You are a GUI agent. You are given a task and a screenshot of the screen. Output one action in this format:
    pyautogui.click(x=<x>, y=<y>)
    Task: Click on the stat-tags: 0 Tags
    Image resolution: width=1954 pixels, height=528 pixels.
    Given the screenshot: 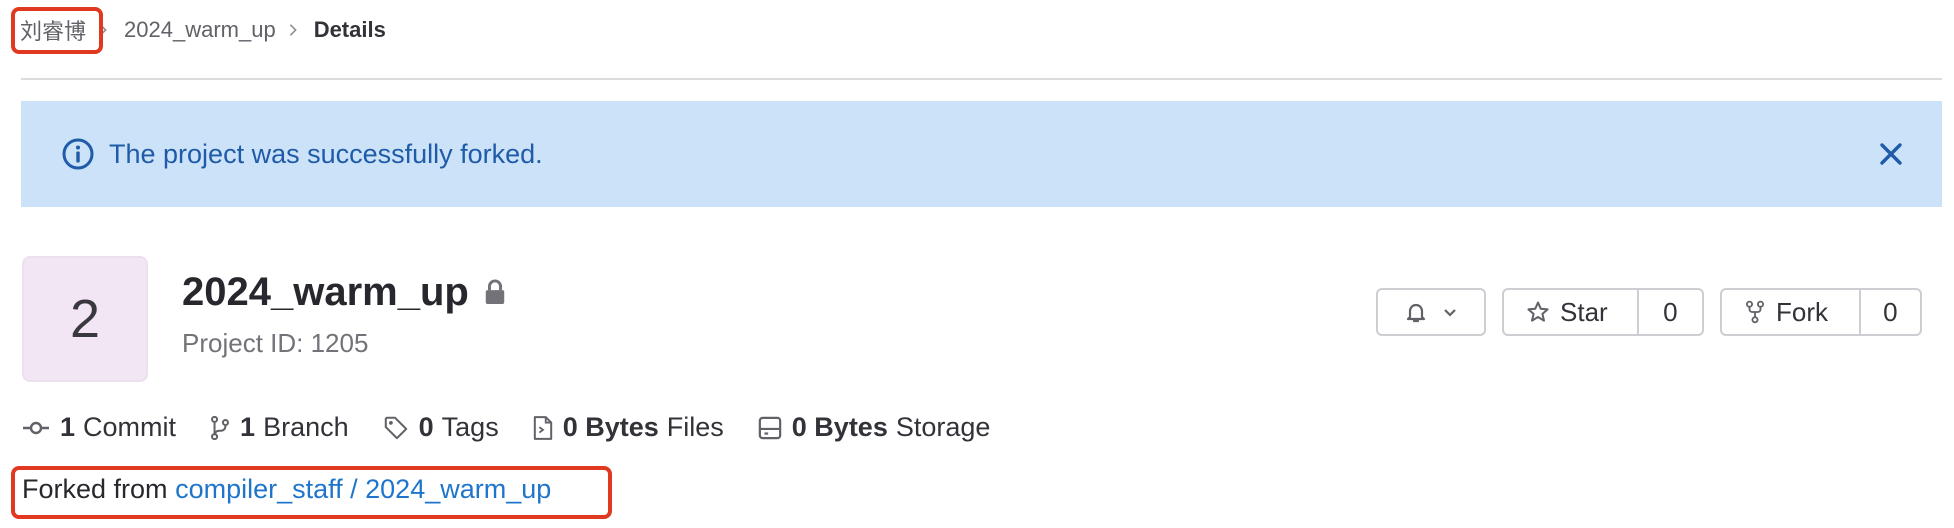 What is the action you would take?
    pyautogui.click(x=441, y=427)
    